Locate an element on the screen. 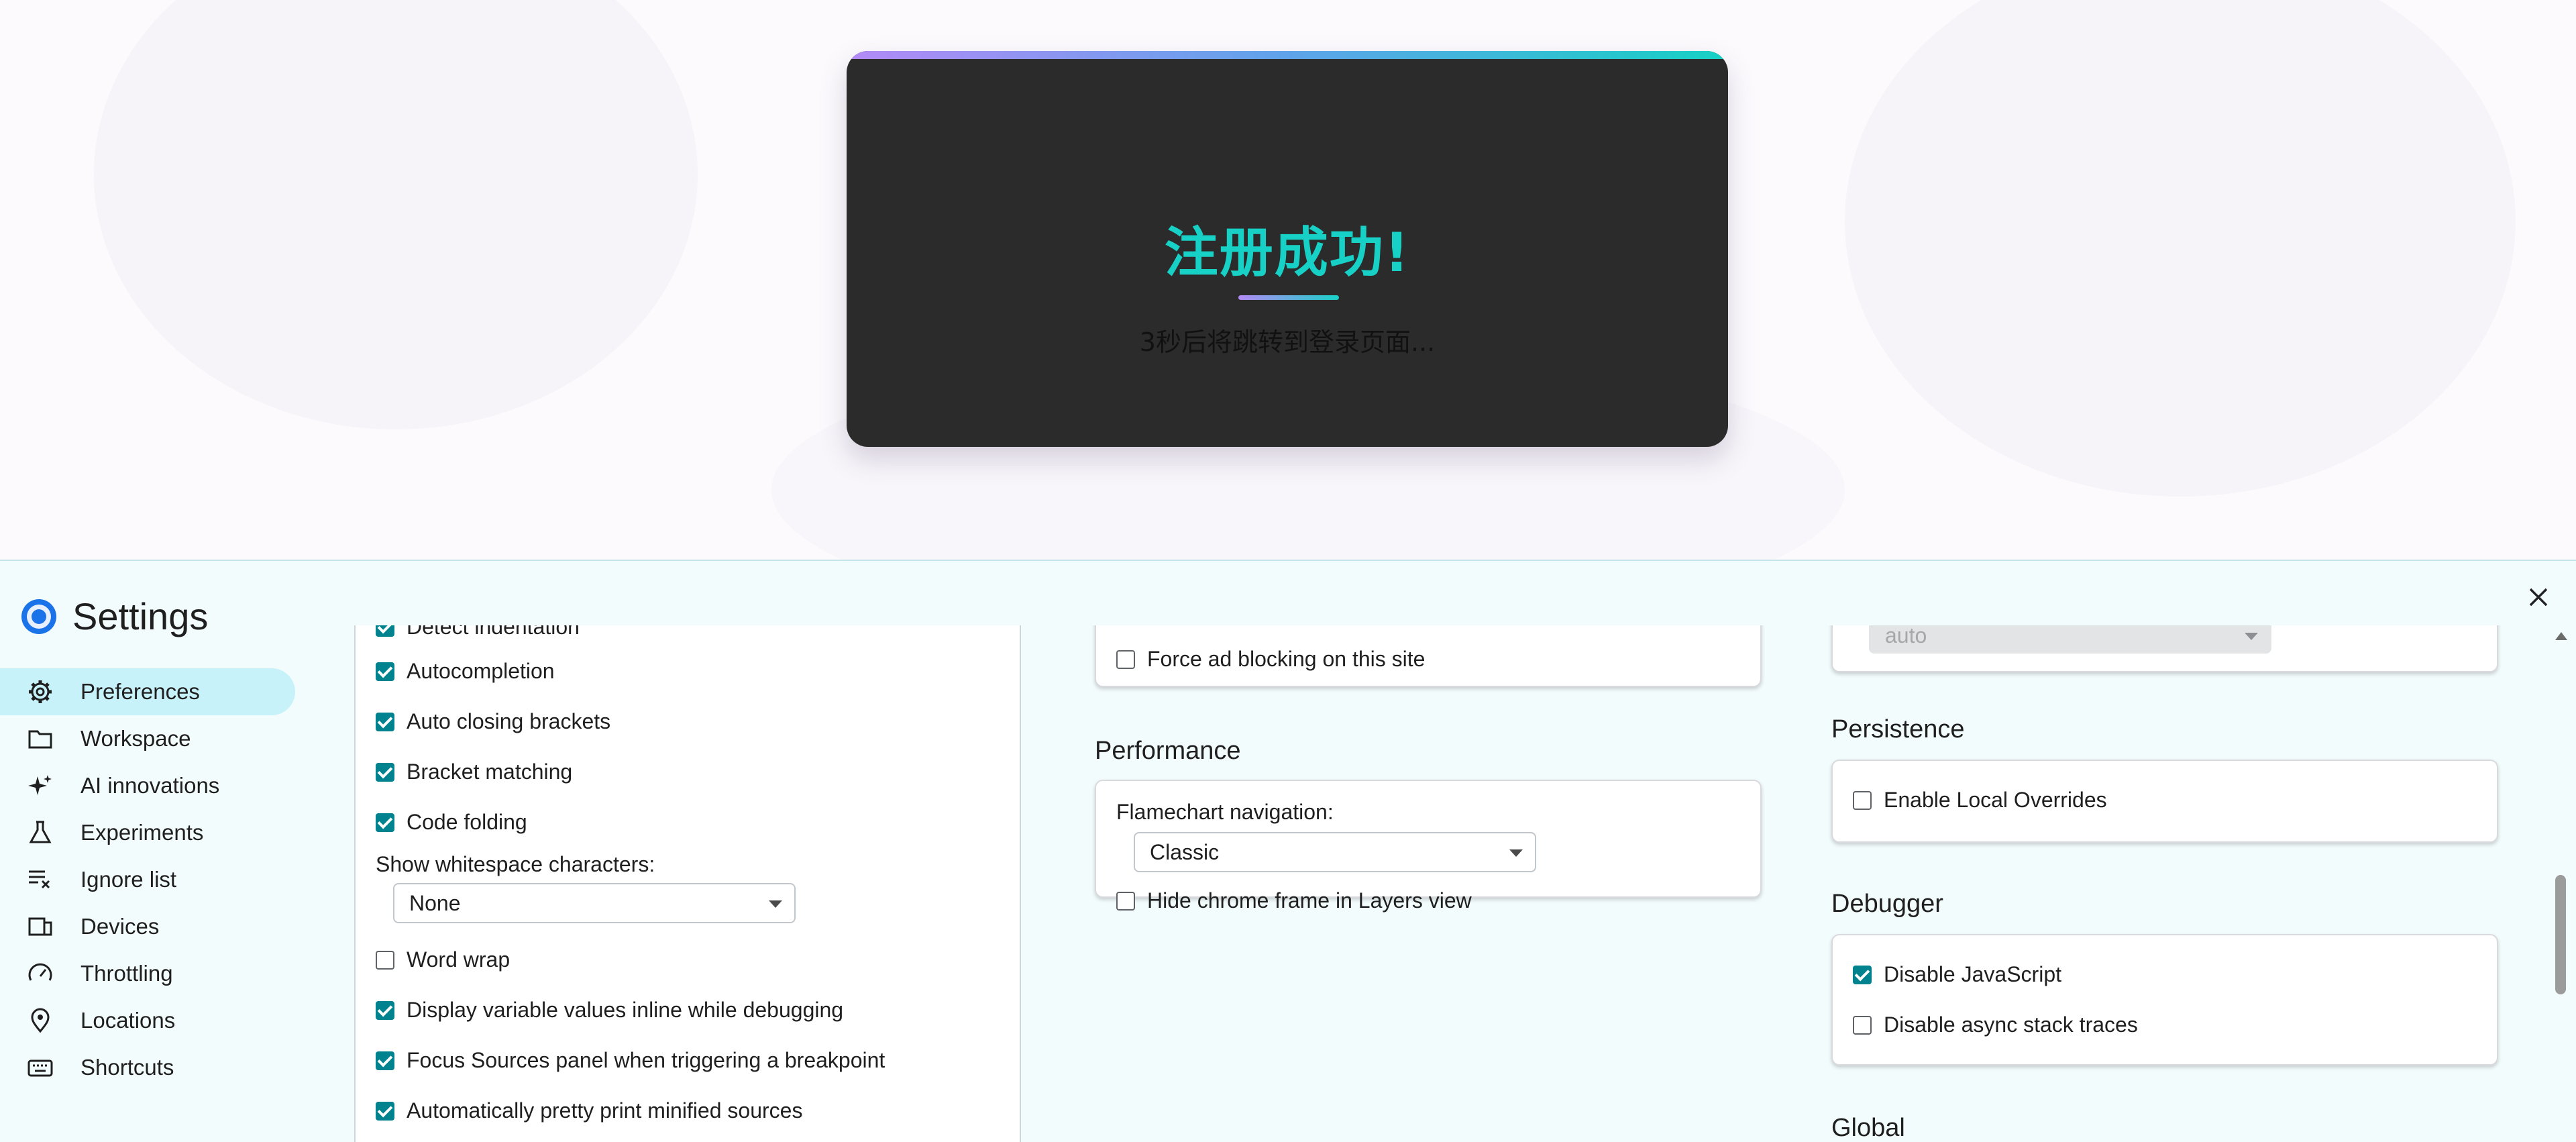 The image size is (2576, 1142). debugger-heading: Debugger is located at coordinates (1887, 904).